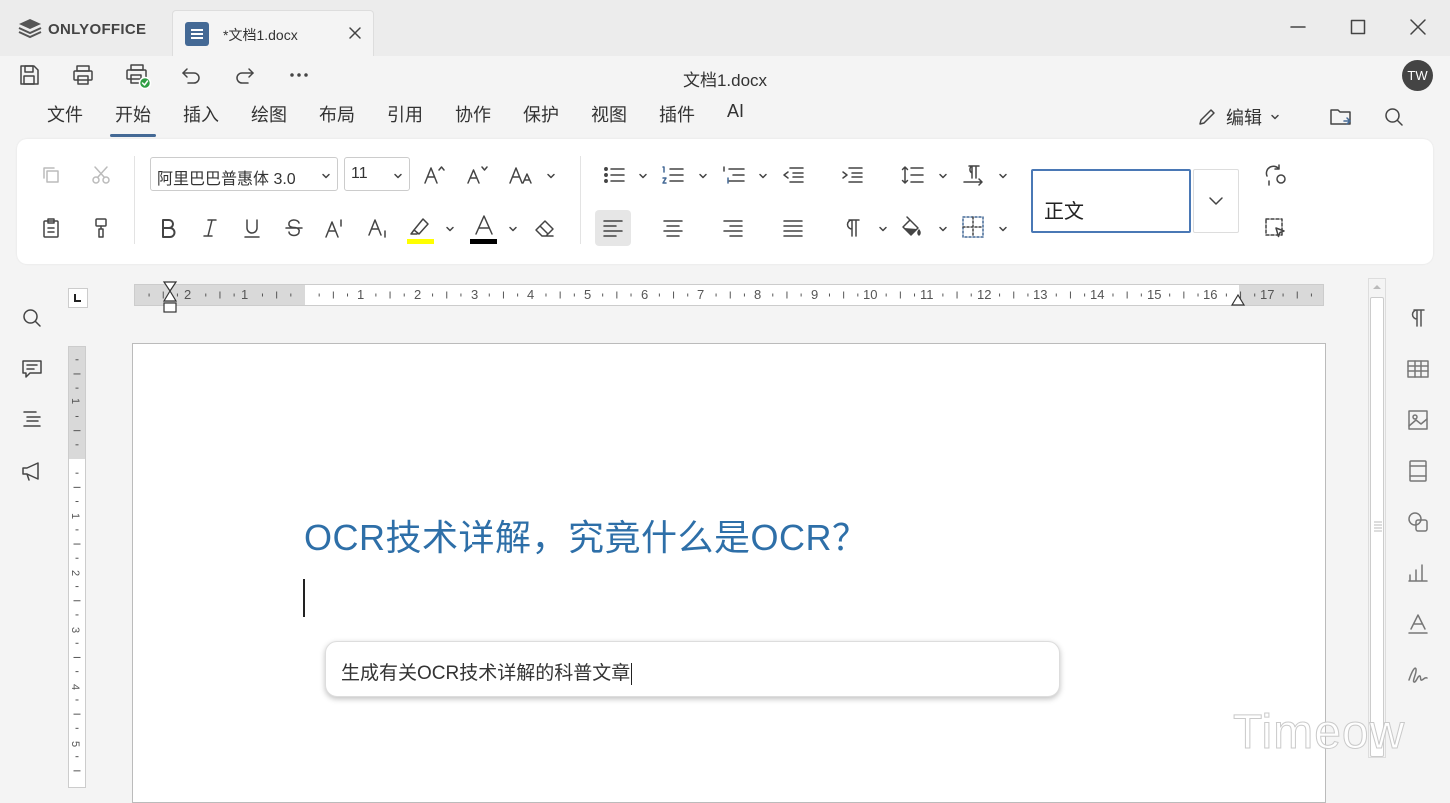 The image size is (1450, 803). I want to click on tab-home: 开始, so click(133, 119).